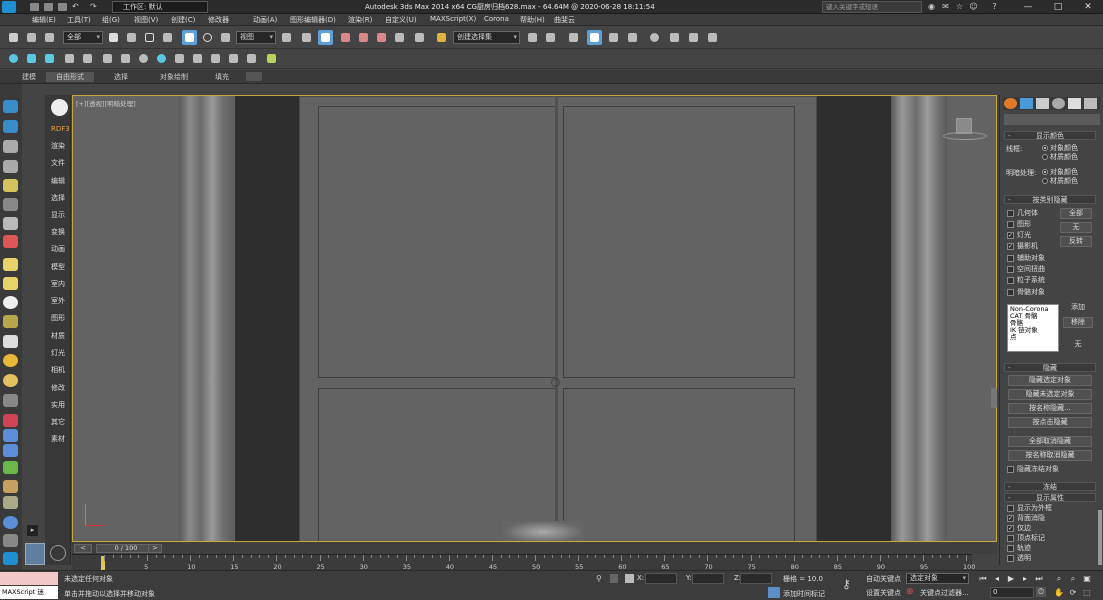  I want to click on corona-lightmix-icon, so click(233, 58).